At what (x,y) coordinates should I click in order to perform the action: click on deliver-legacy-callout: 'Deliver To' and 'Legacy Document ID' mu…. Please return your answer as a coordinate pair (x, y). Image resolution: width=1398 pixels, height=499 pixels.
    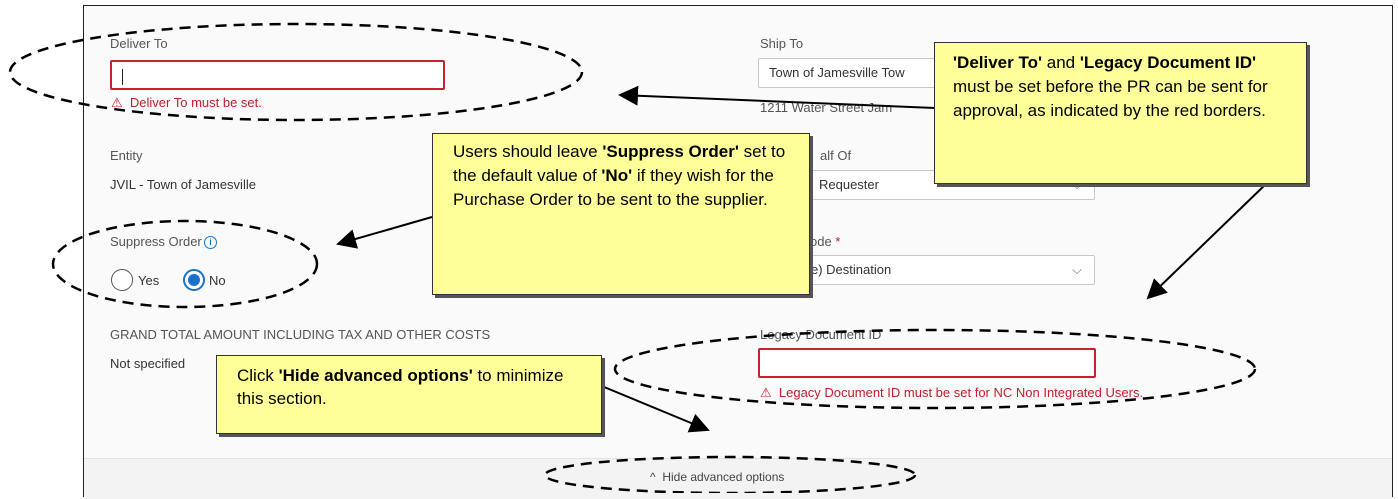
    Looking at the image, I should click on (1120, 113).